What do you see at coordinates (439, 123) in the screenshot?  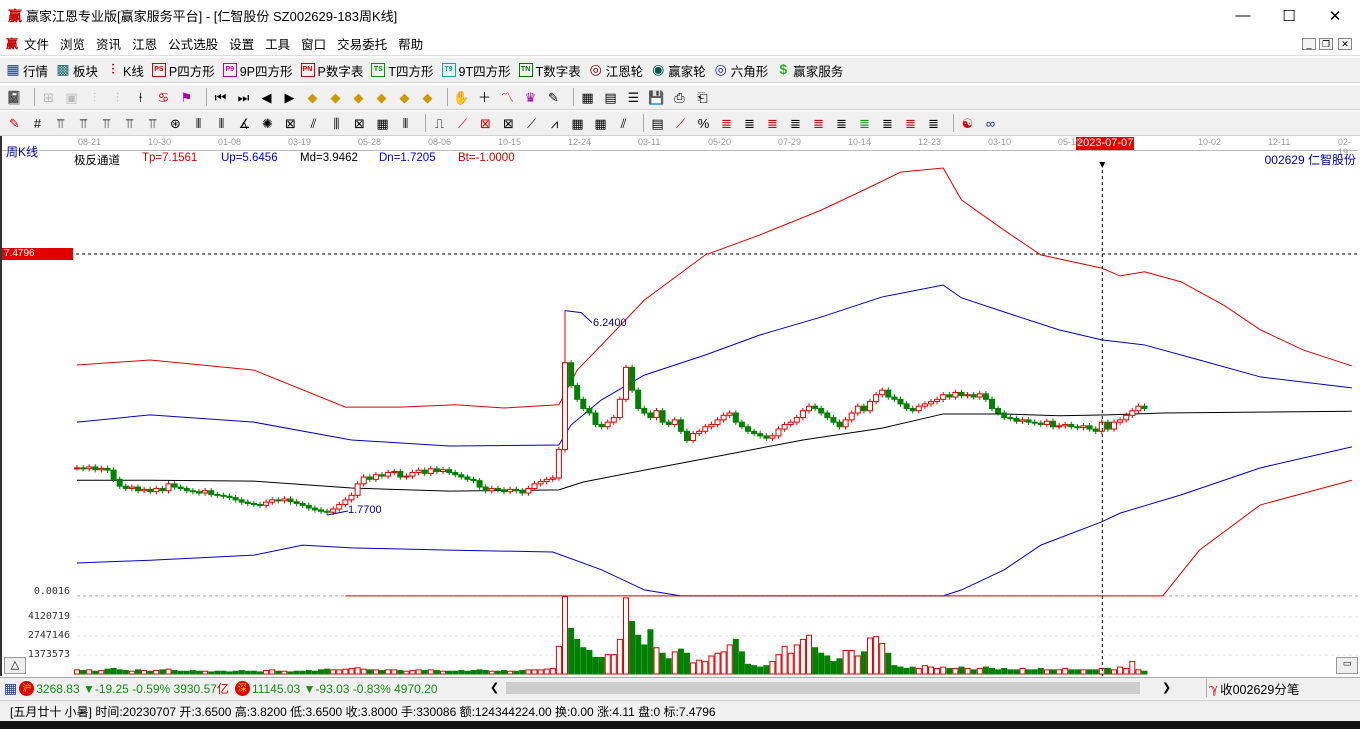 I see `tool-icon: ⎍` at bounding box center [439, 123].